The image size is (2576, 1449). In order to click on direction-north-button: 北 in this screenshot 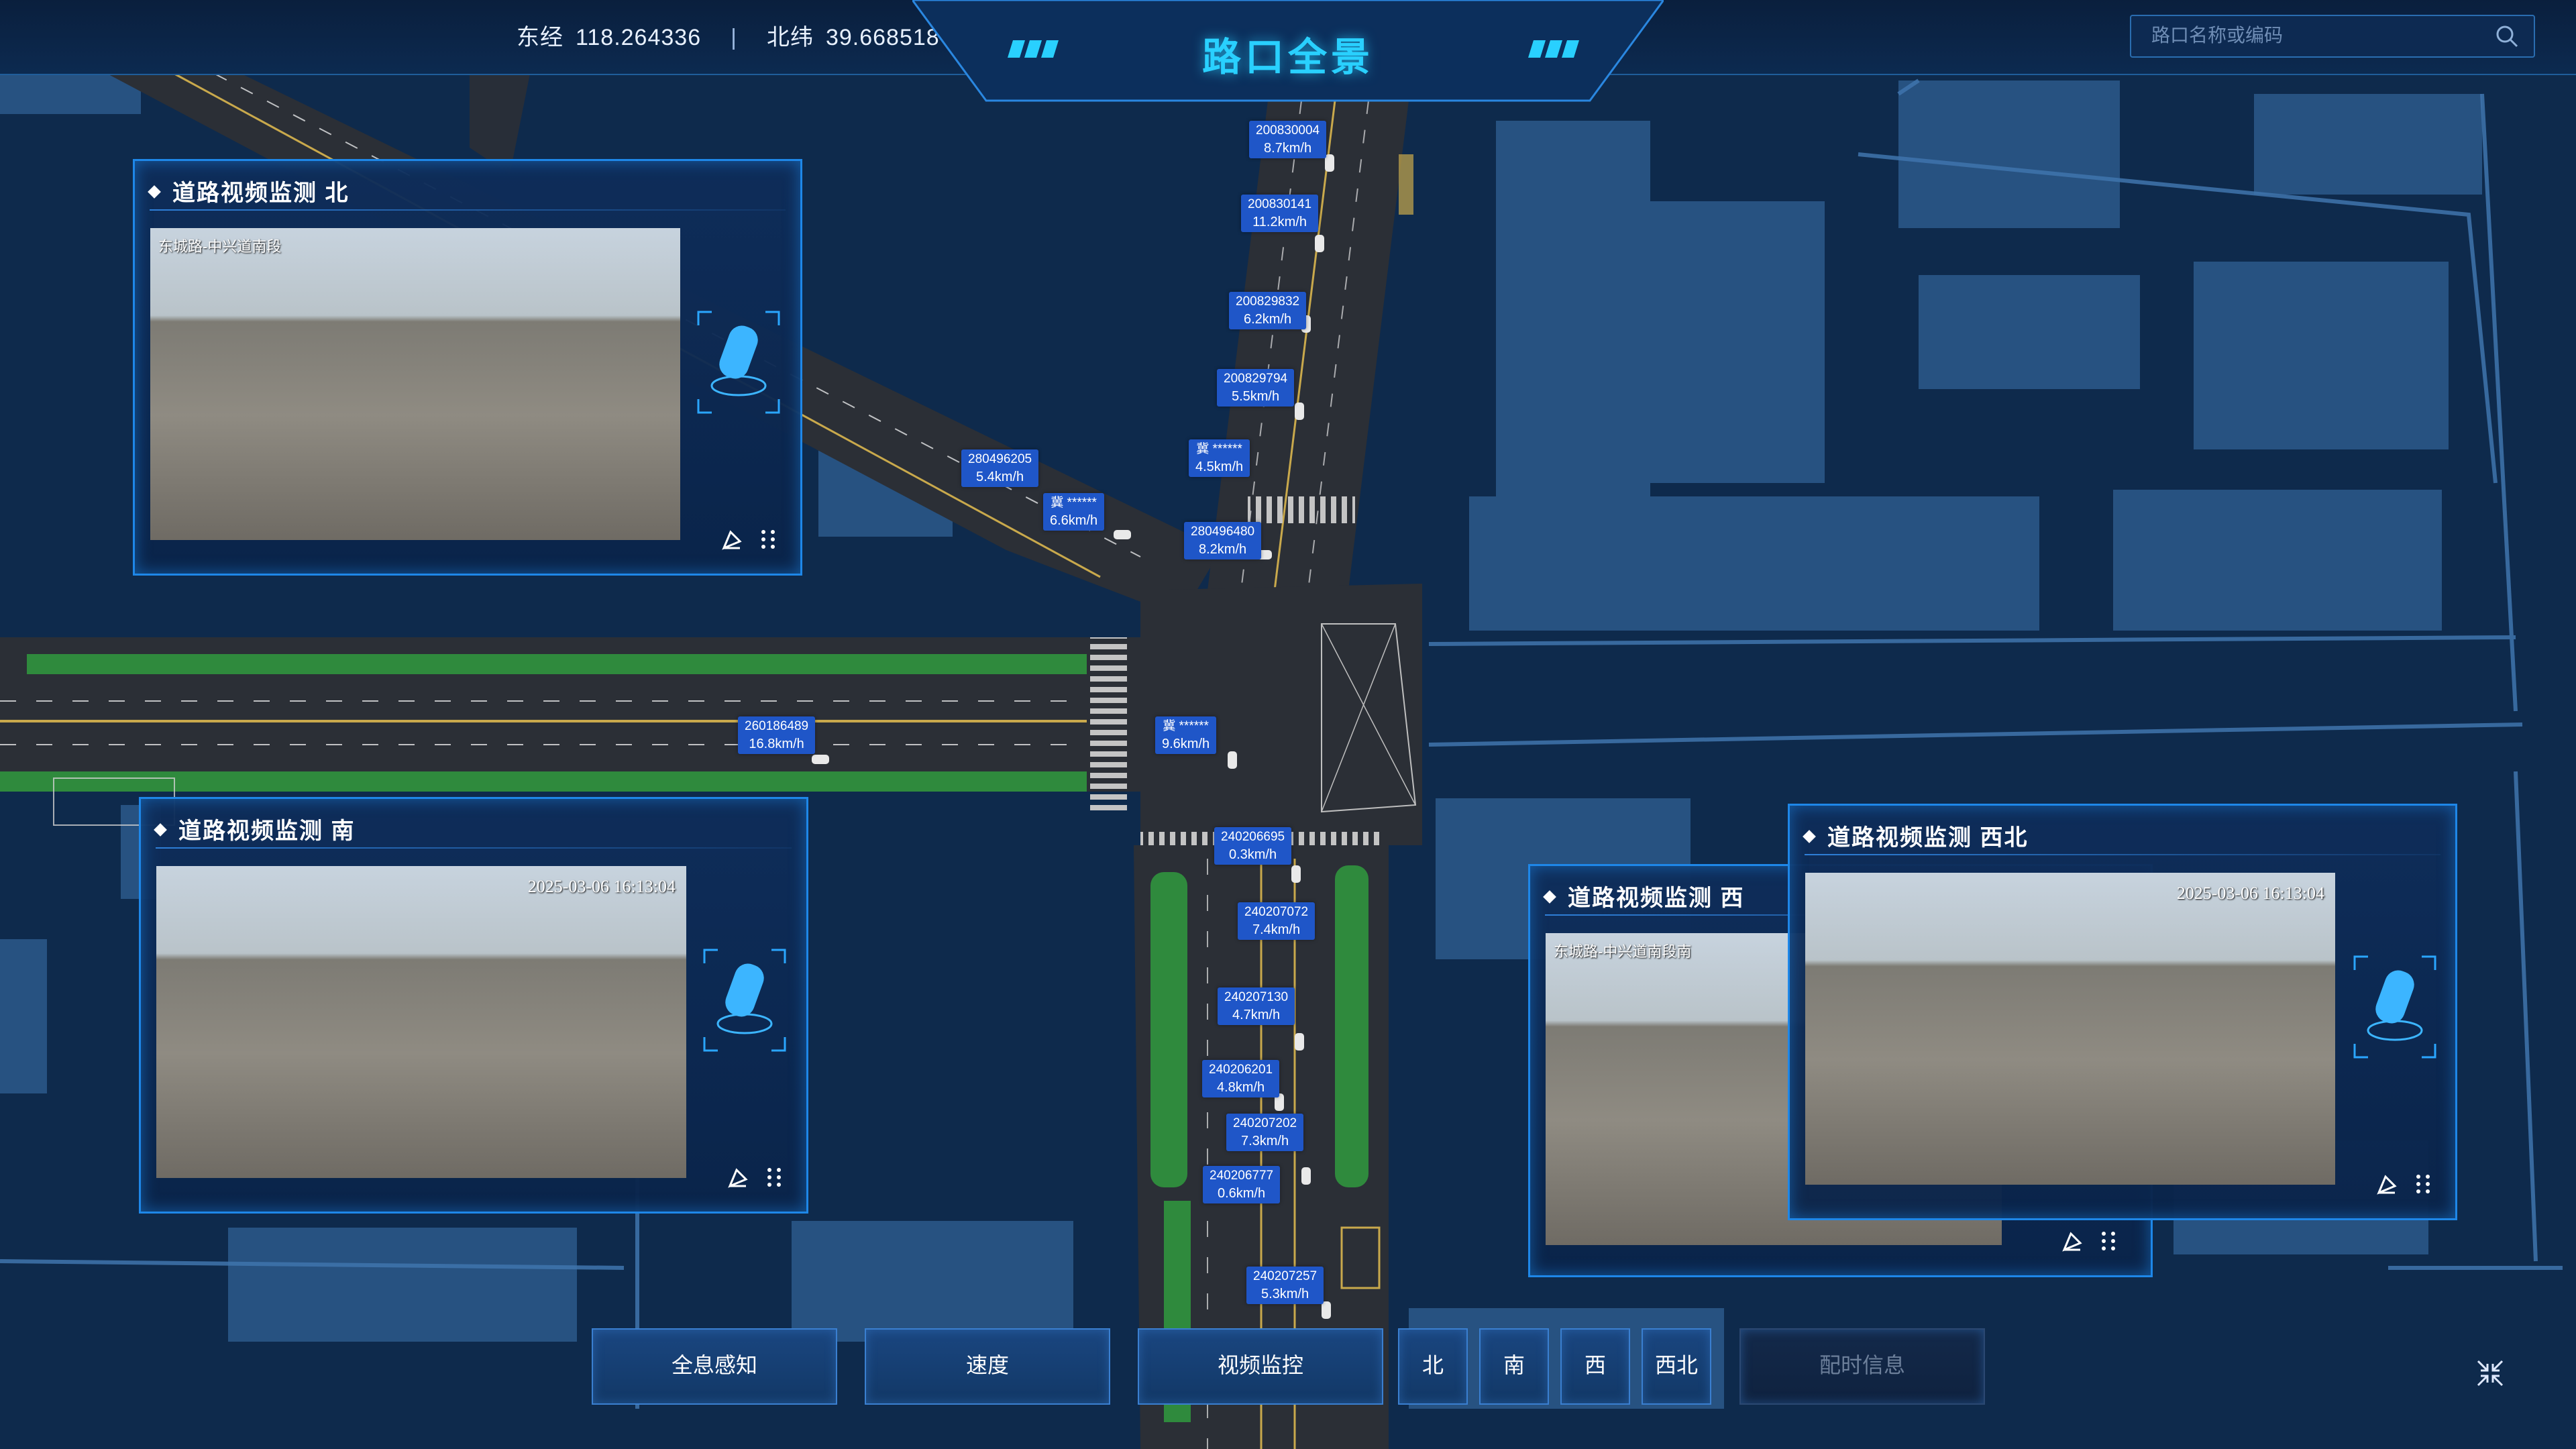, I will do `click(1433, 1366)`.